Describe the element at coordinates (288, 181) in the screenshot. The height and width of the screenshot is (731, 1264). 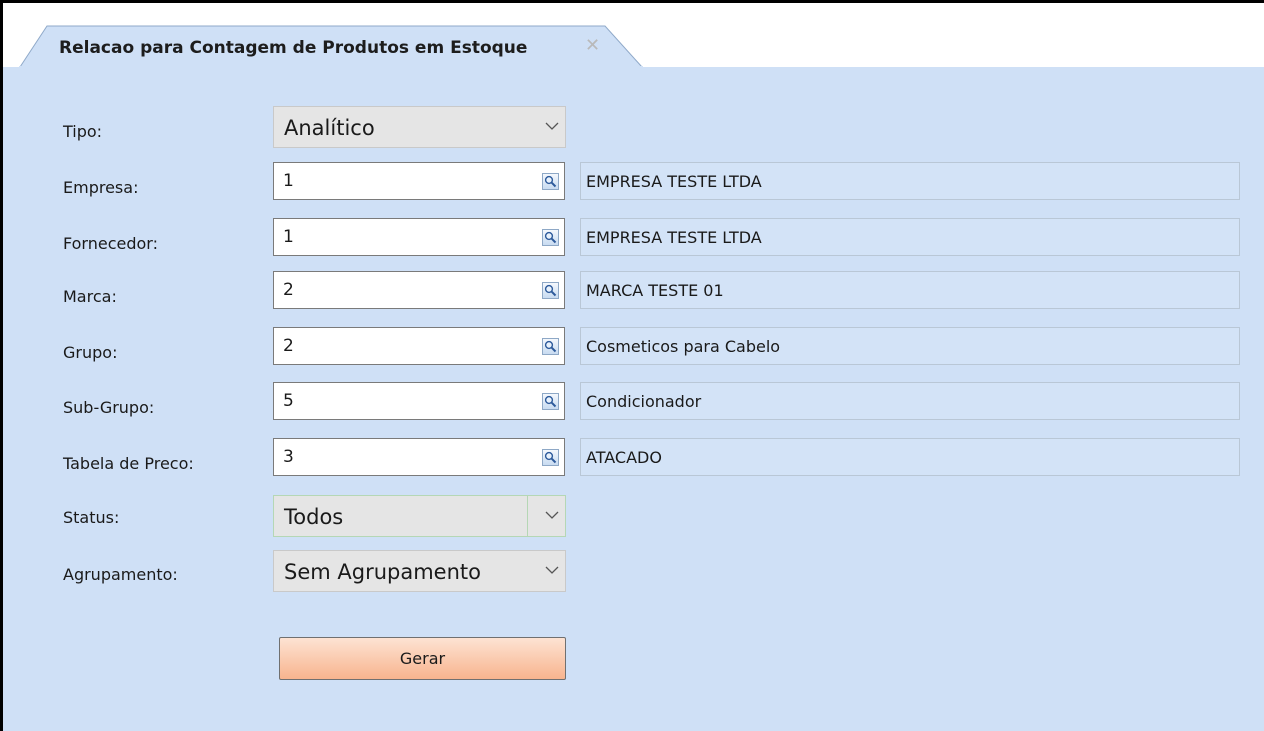
I see `empresa-code: 1` at that location.